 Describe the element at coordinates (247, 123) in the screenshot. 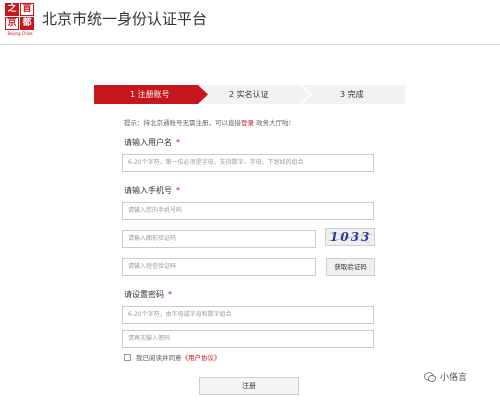

I see `login-link: 登录` at that location.